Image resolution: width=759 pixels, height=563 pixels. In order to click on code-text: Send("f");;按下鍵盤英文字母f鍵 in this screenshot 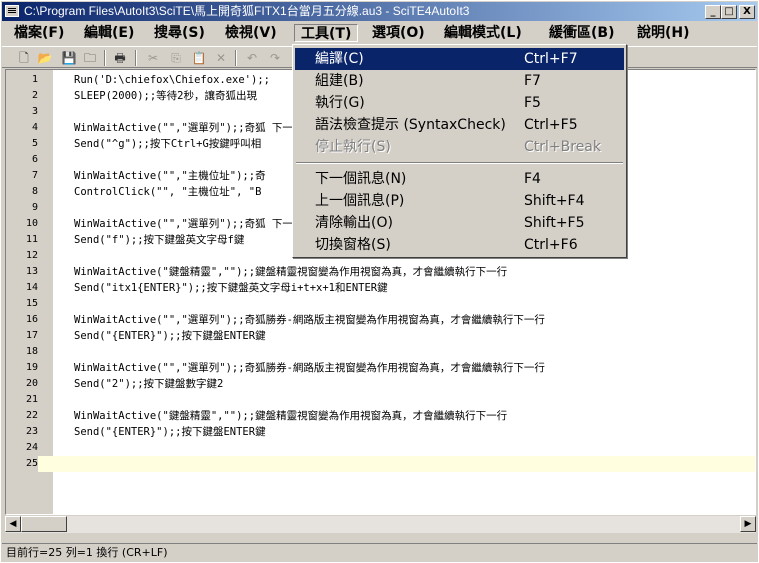, I will do `click(159, 240)`.